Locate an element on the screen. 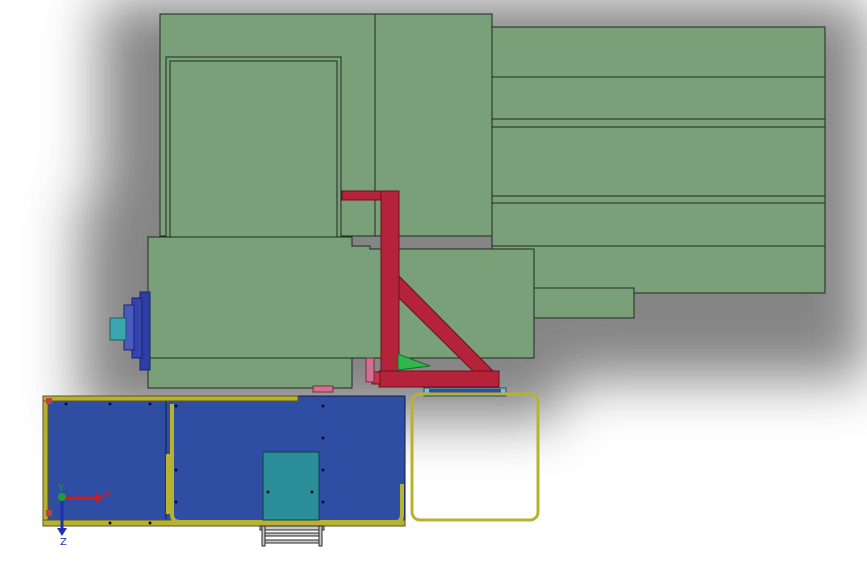 Image resolution: width=867 pixels, height=562 pixels. teal-door is located at coordinates (291, 486).